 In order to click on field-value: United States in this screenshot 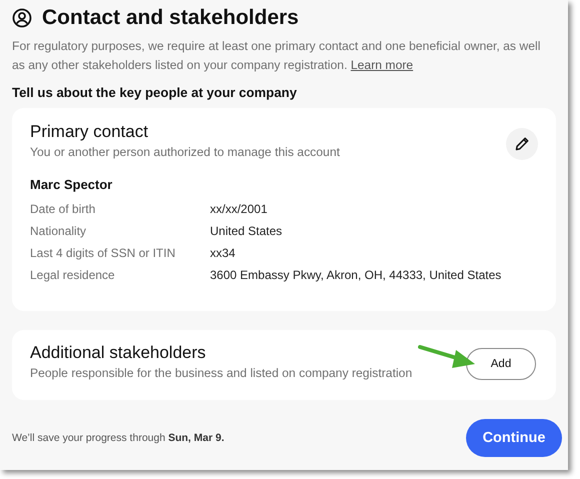, I will do `click(247, 231)`.